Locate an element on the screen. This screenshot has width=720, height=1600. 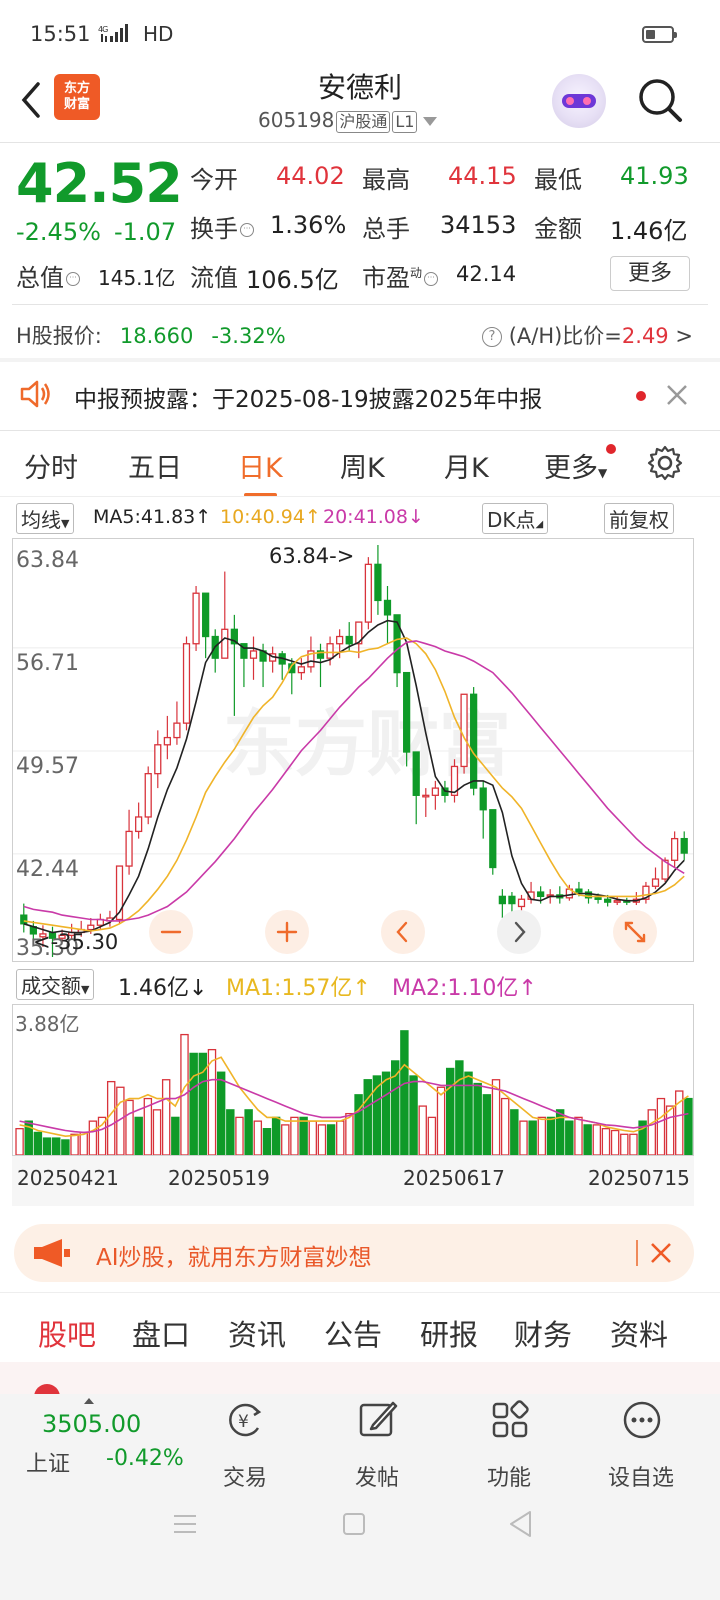
tab-weekly-k: 周K is located at coordinates (362, 465).